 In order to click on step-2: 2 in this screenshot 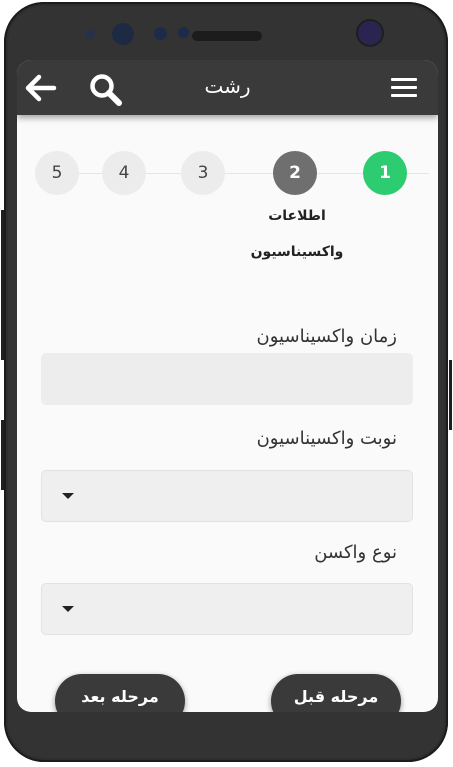, I will do `click(295, 173)`.